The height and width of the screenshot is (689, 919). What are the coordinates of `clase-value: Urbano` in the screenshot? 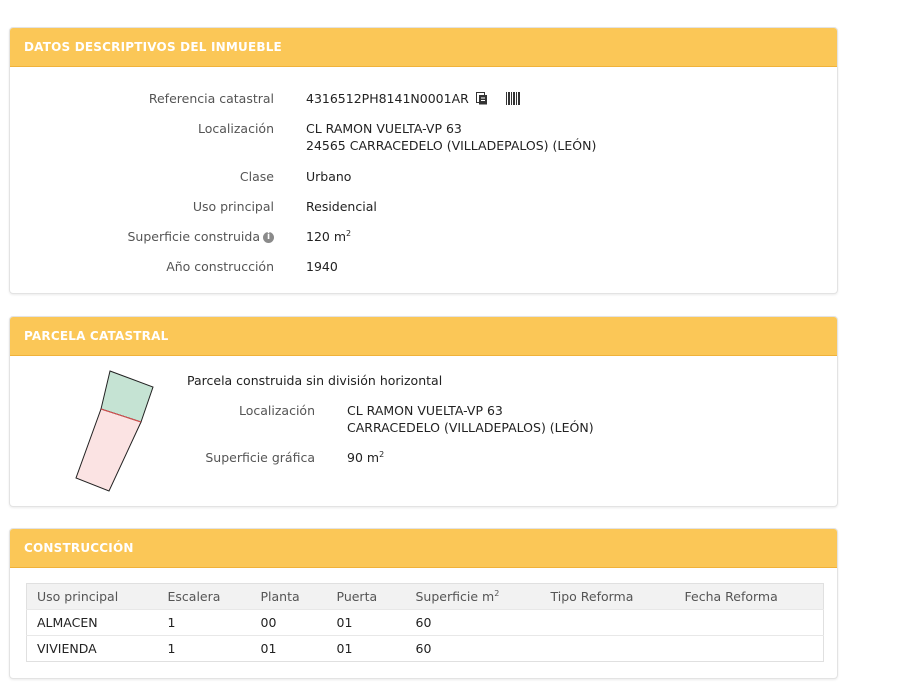 It's located at (329, 176).